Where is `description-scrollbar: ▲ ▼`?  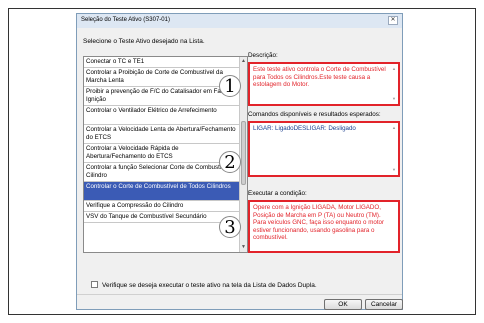
description-scrollbar: ▲ ▼ is located at coordinates (394, 84).